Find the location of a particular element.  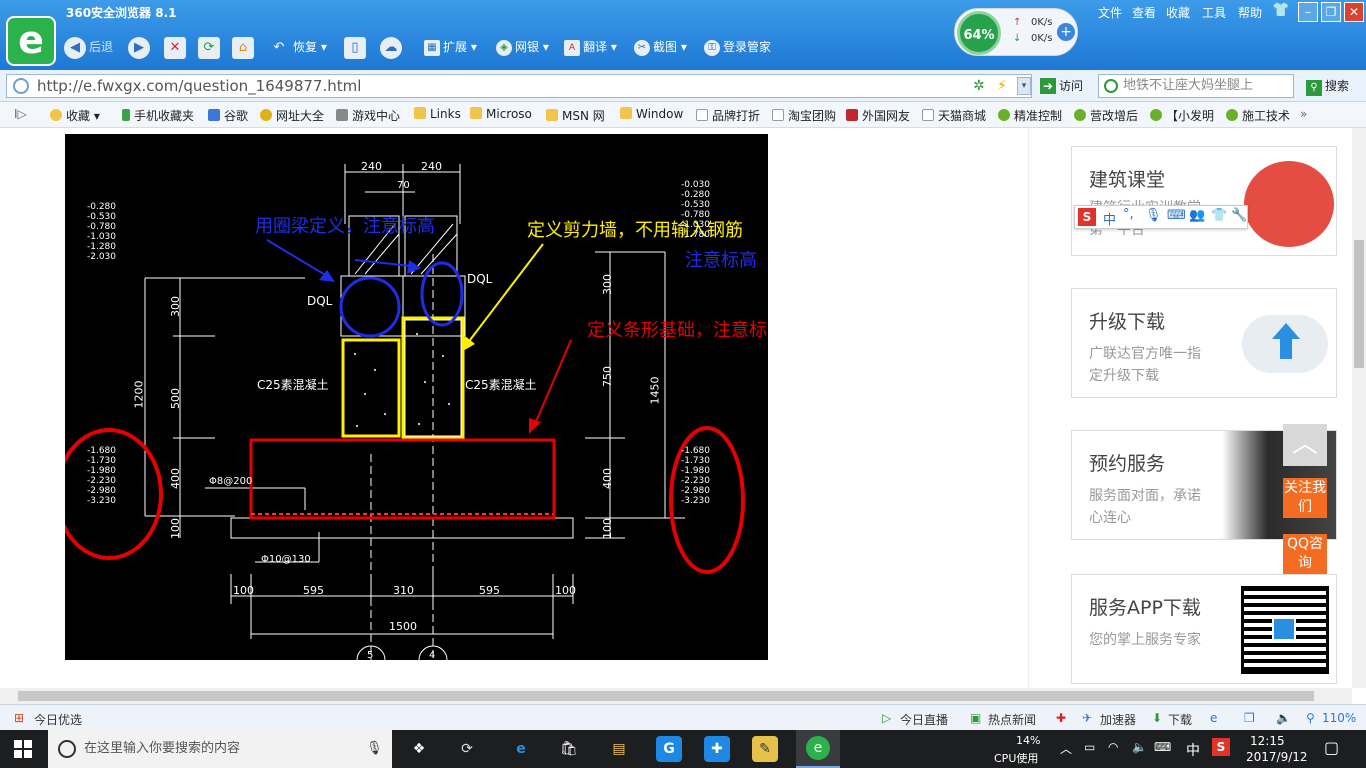

menu-view: 查看 is located at coordinates (1144, 12).